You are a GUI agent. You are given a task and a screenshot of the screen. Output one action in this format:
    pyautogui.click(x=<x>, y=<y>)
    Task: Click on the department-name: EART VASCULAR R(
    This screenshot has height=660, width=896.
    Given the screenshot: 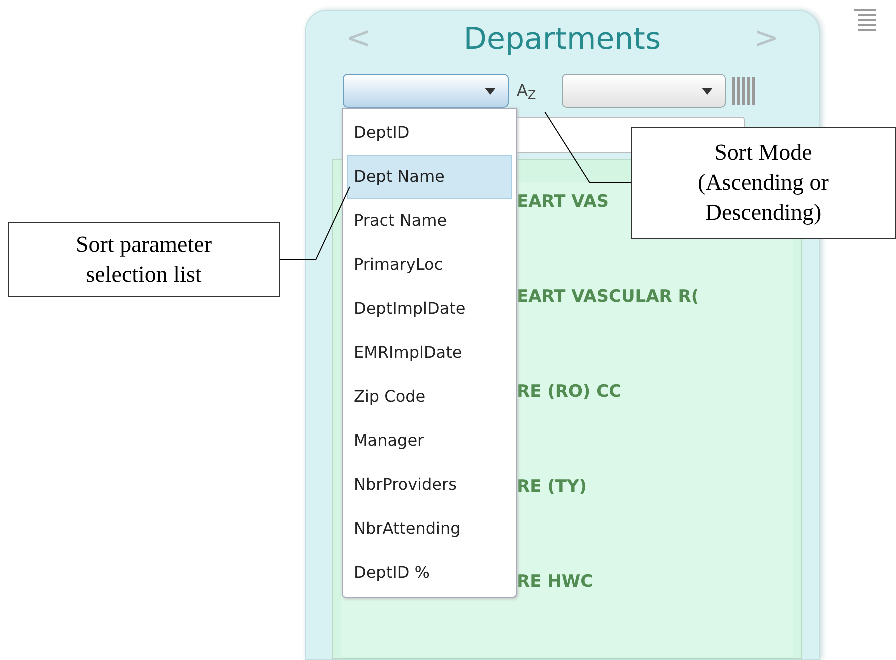 What is the action you would take?
    pyautogui.click(x=608, y=297)
    